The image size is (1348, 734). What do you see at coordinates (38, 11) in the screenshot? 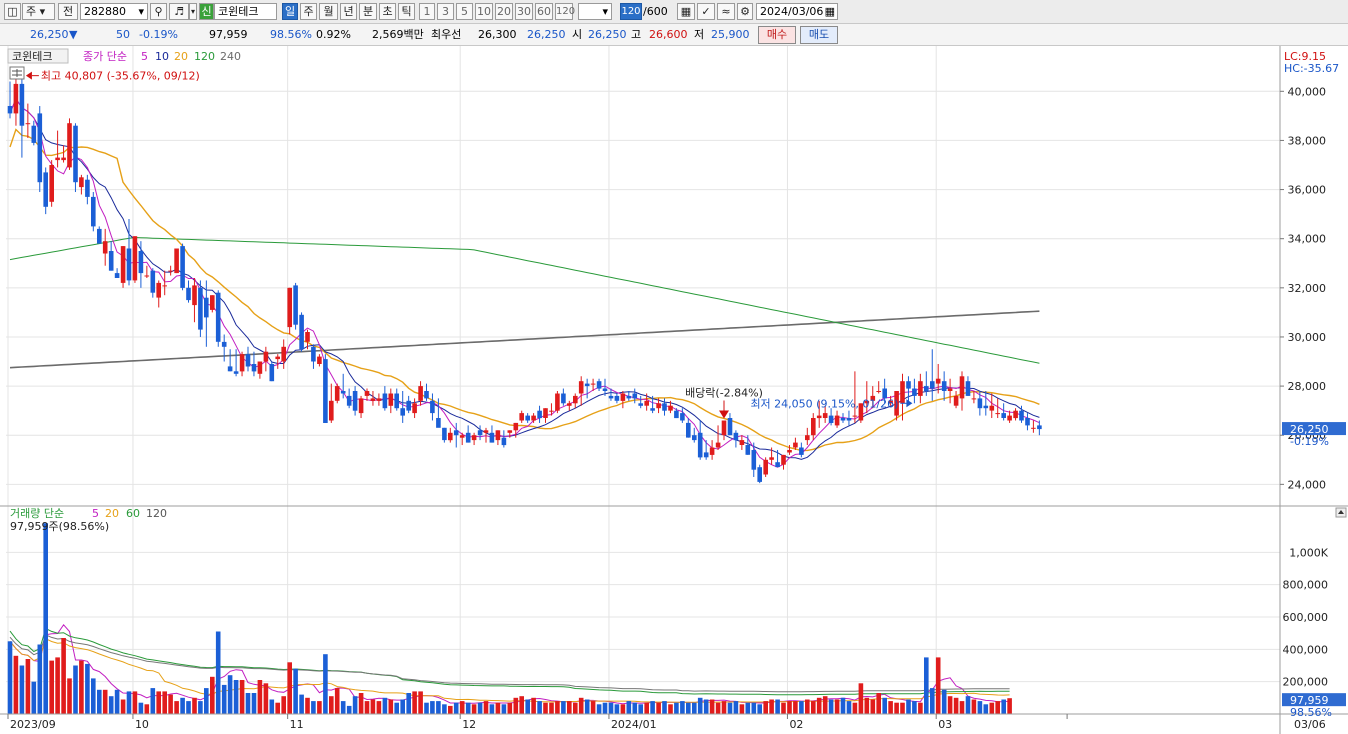
I see `market-select: 주 ▾` at bounding box center [38, 11].